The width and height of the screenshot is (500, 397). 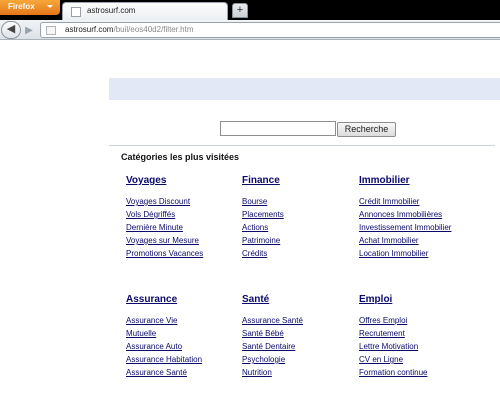 I want to click on category-link: Mutuelle, so click(x=183, y=333).